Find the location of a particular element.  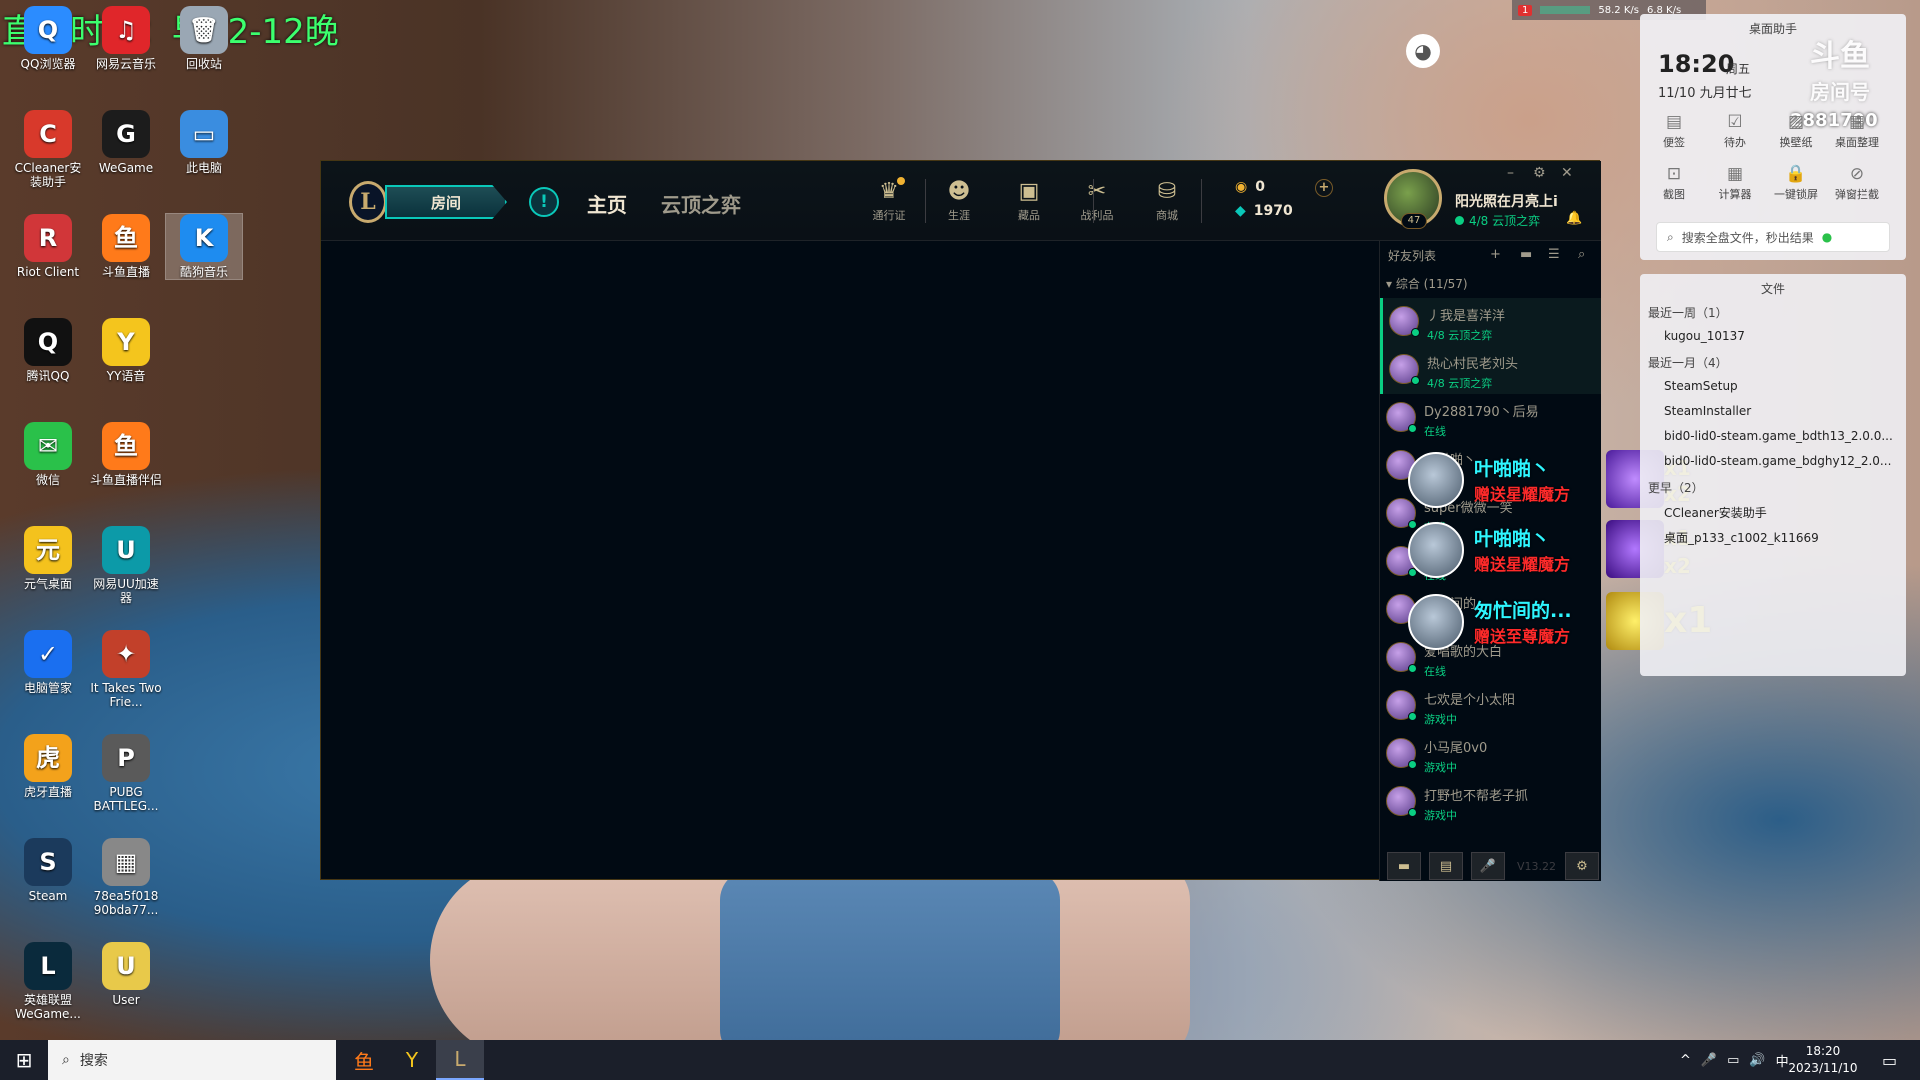

volume-icon: 🔊 is located at coordinates (1757, 1060).